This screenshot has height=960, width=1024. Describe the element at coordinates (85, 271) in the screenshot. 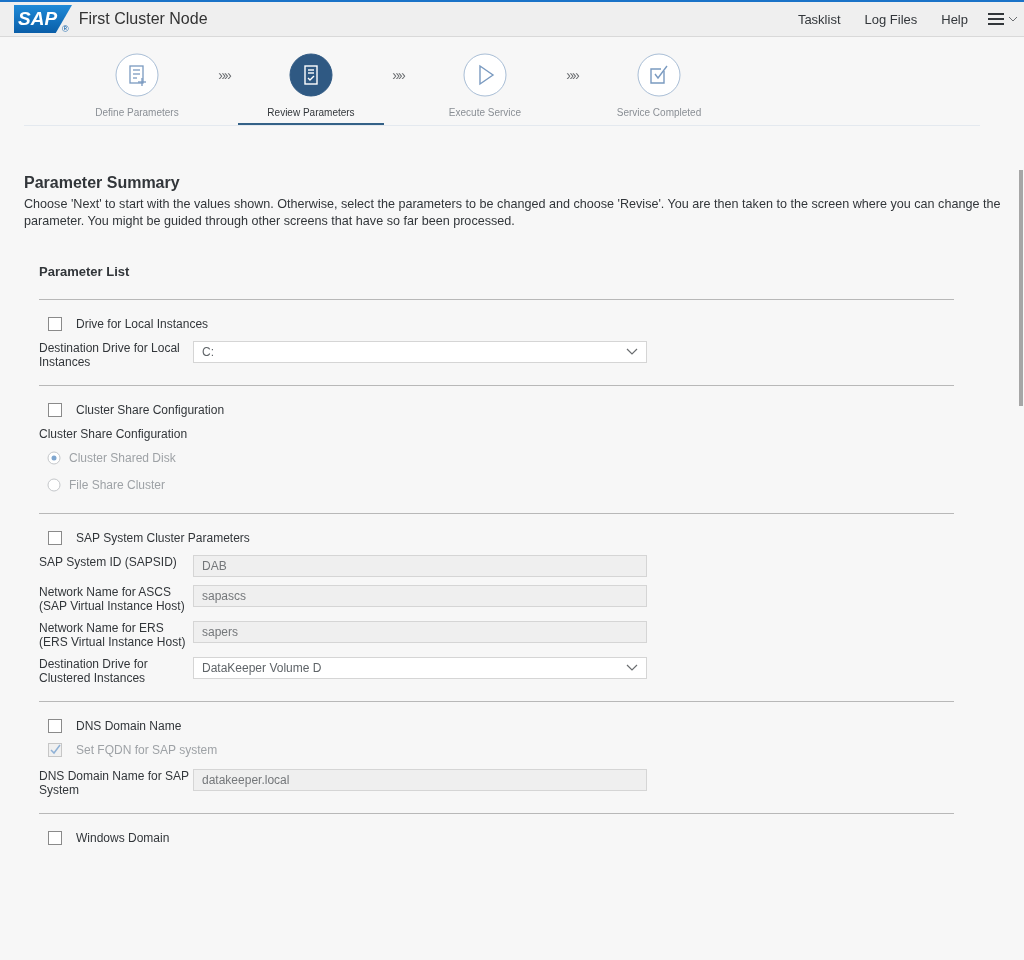

I see `section-heading: Parameter List` at that location.